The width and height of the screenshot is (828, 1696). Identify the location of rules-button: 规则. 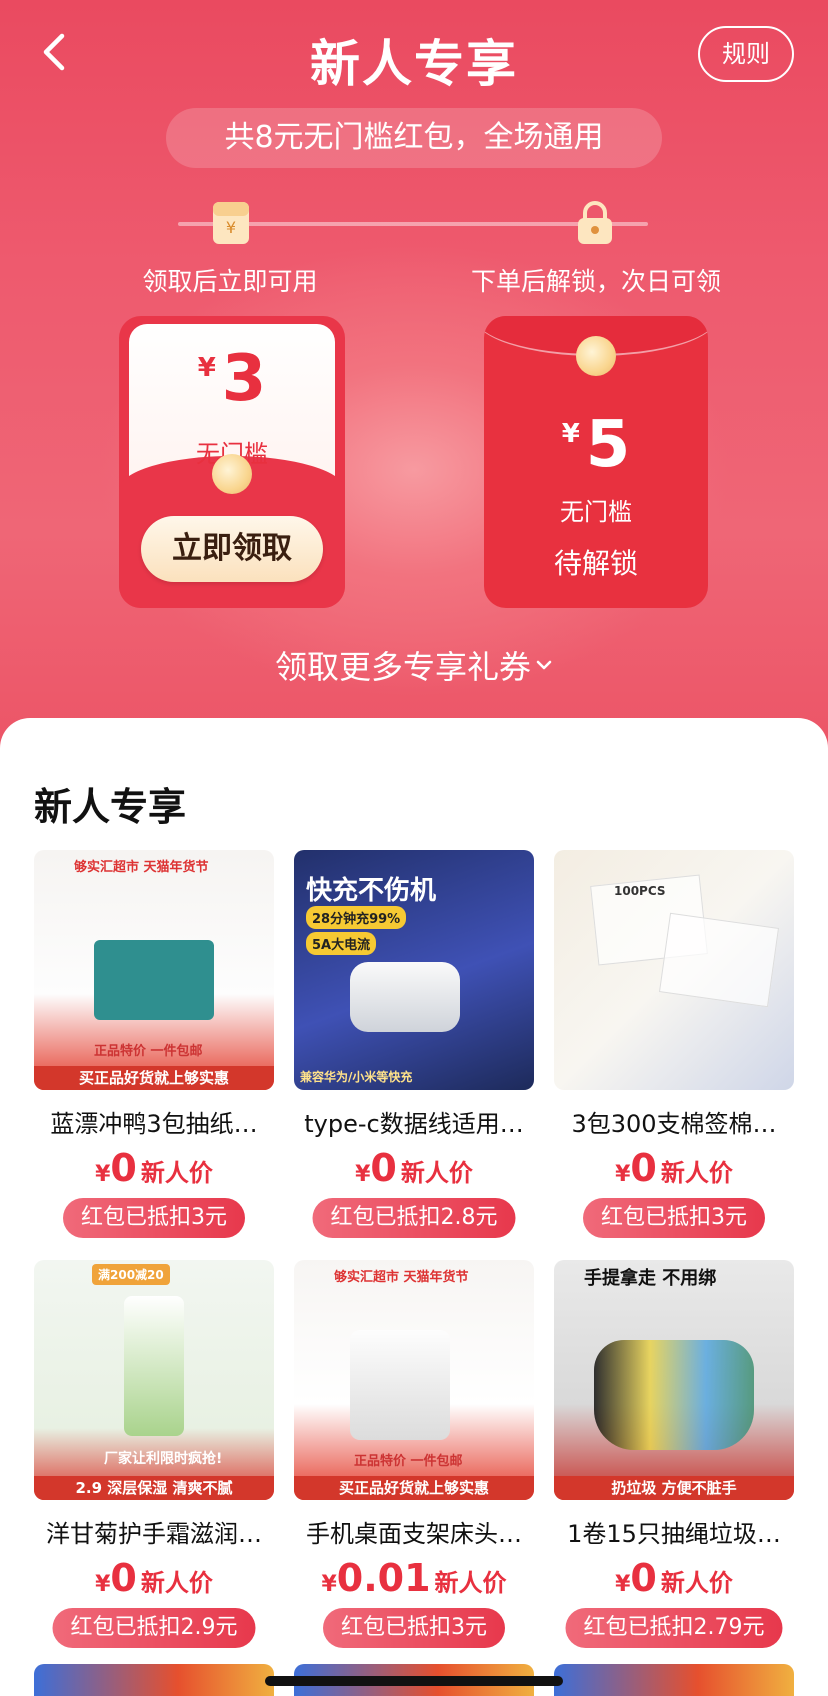
(746, 54).